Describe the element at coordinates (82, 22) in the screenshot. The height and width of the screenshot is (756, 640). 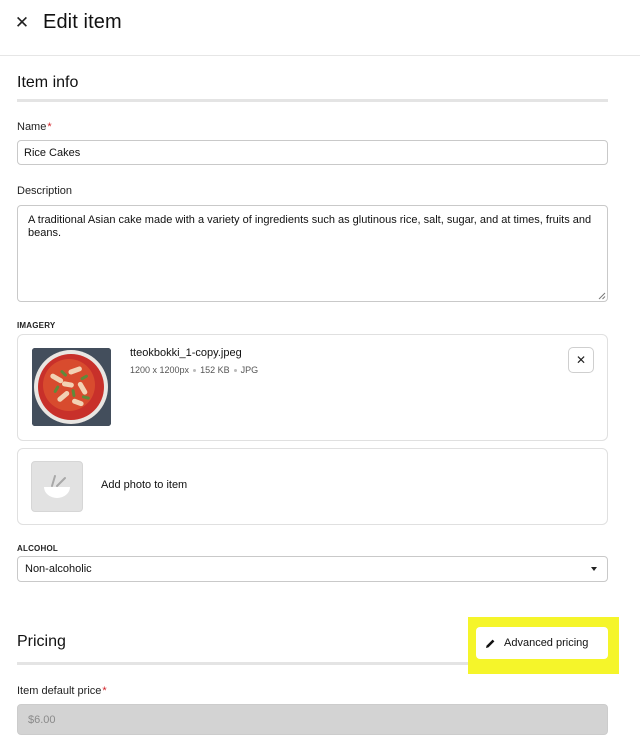
I see `page-title: Edit item` at that location.